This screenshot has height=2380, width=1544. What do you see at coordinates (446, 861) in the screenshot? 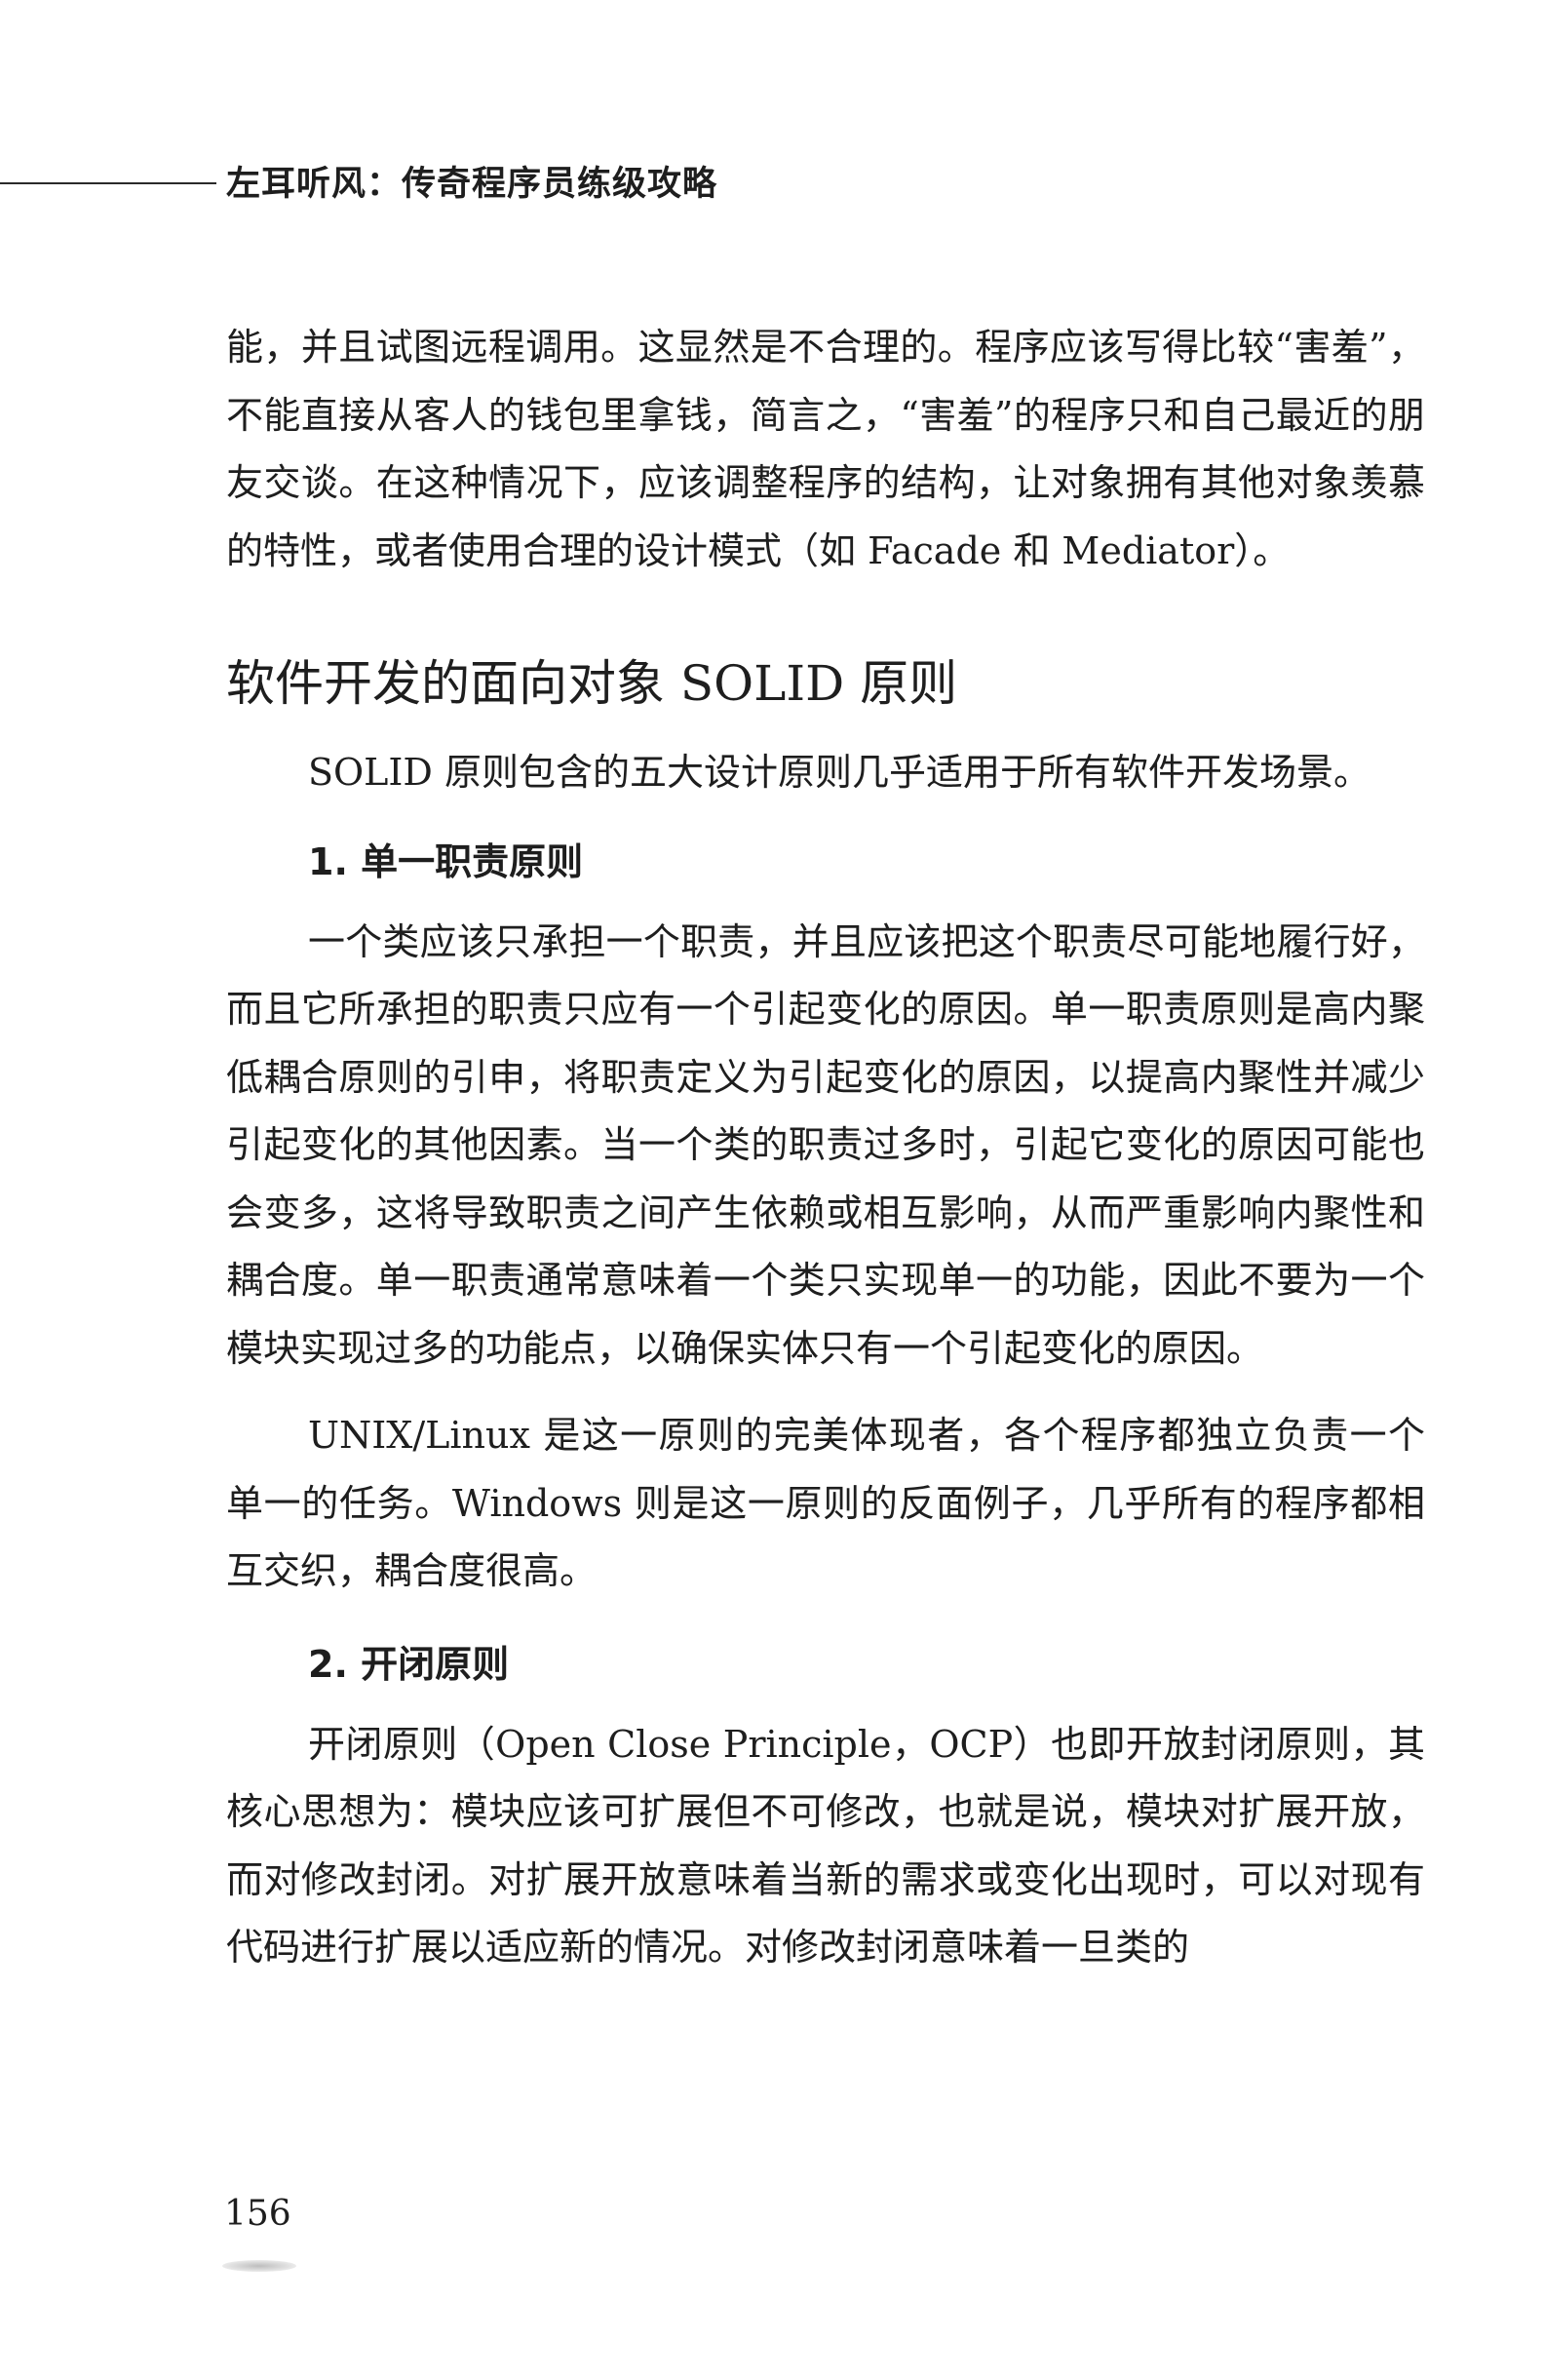
I see `subheading-single-responsibility: 1. 单一职责原则` at bounding box center [446, 861].